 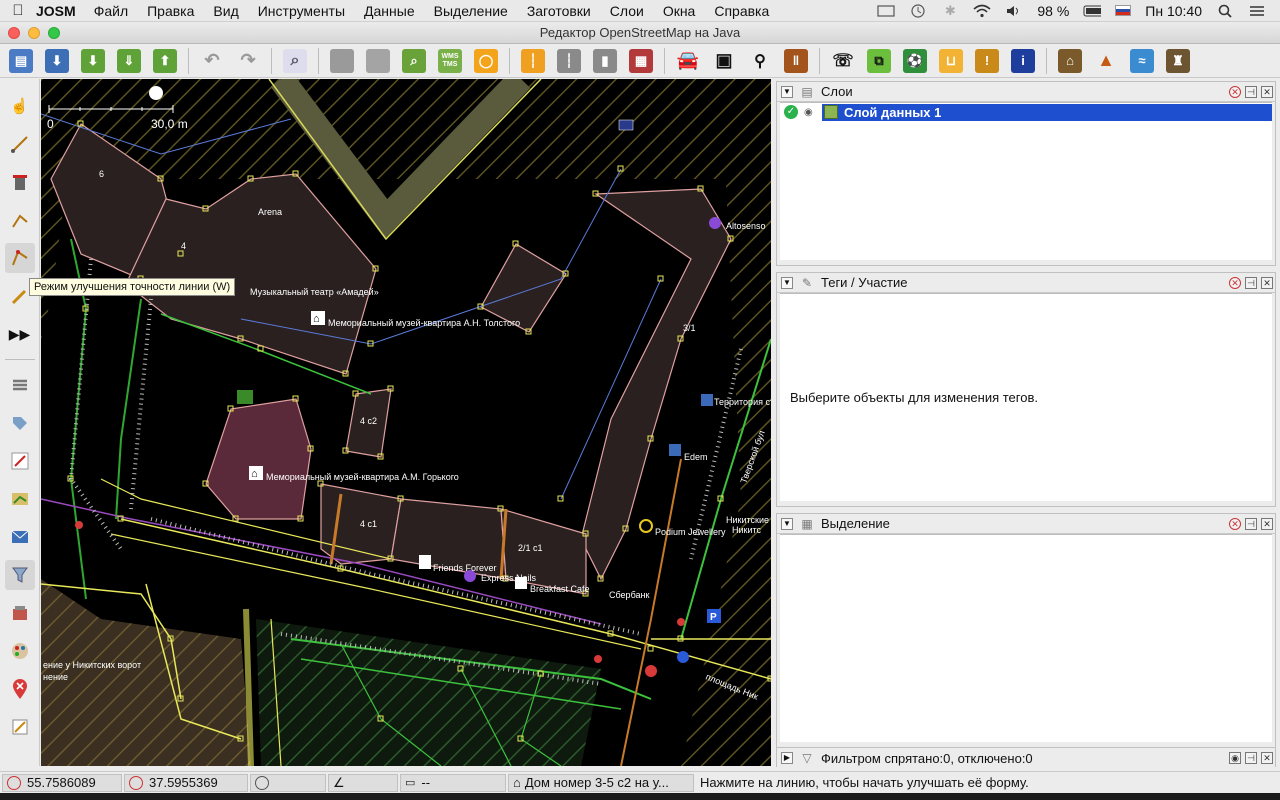 I want to click on more-tools-icon: ▶▶, so click(x=20, y=334).